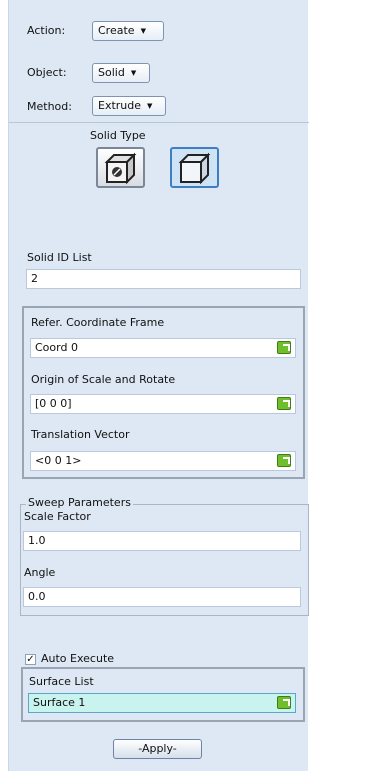 This screenshot has height=771, width=388. Describe the element at coordinates (79, 502) in the screenshot. I see `sweep-legend: Sweep Parameters` at that location.